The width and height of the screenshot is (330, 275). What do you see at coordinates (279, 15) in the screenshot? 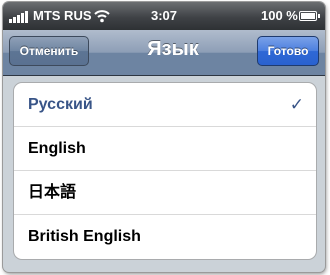
I see `battery-percent: 100 %` at bounding box center [279, 15].